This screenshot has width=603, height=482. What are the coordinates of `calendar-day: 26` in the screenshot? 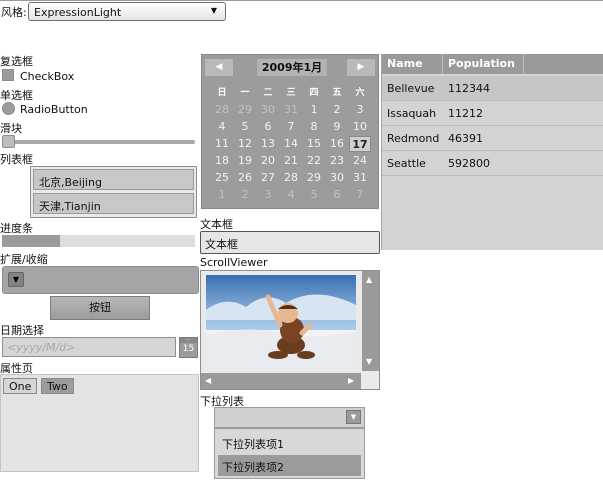 It's located at (245, 178).